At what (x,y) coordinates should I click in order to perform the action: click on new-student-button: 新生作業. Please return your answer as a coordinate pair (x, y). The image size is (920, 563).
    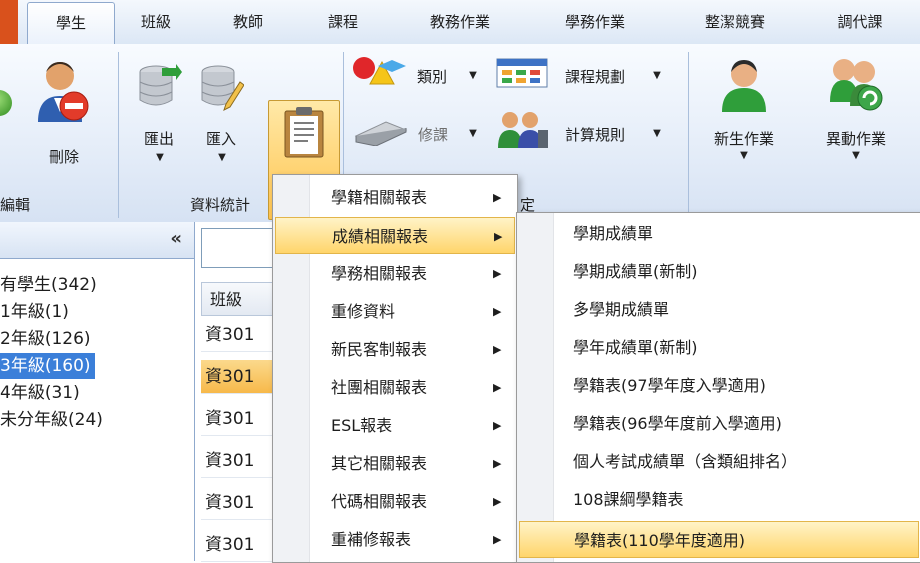
    Looking at the image, I should click on (744, 138).